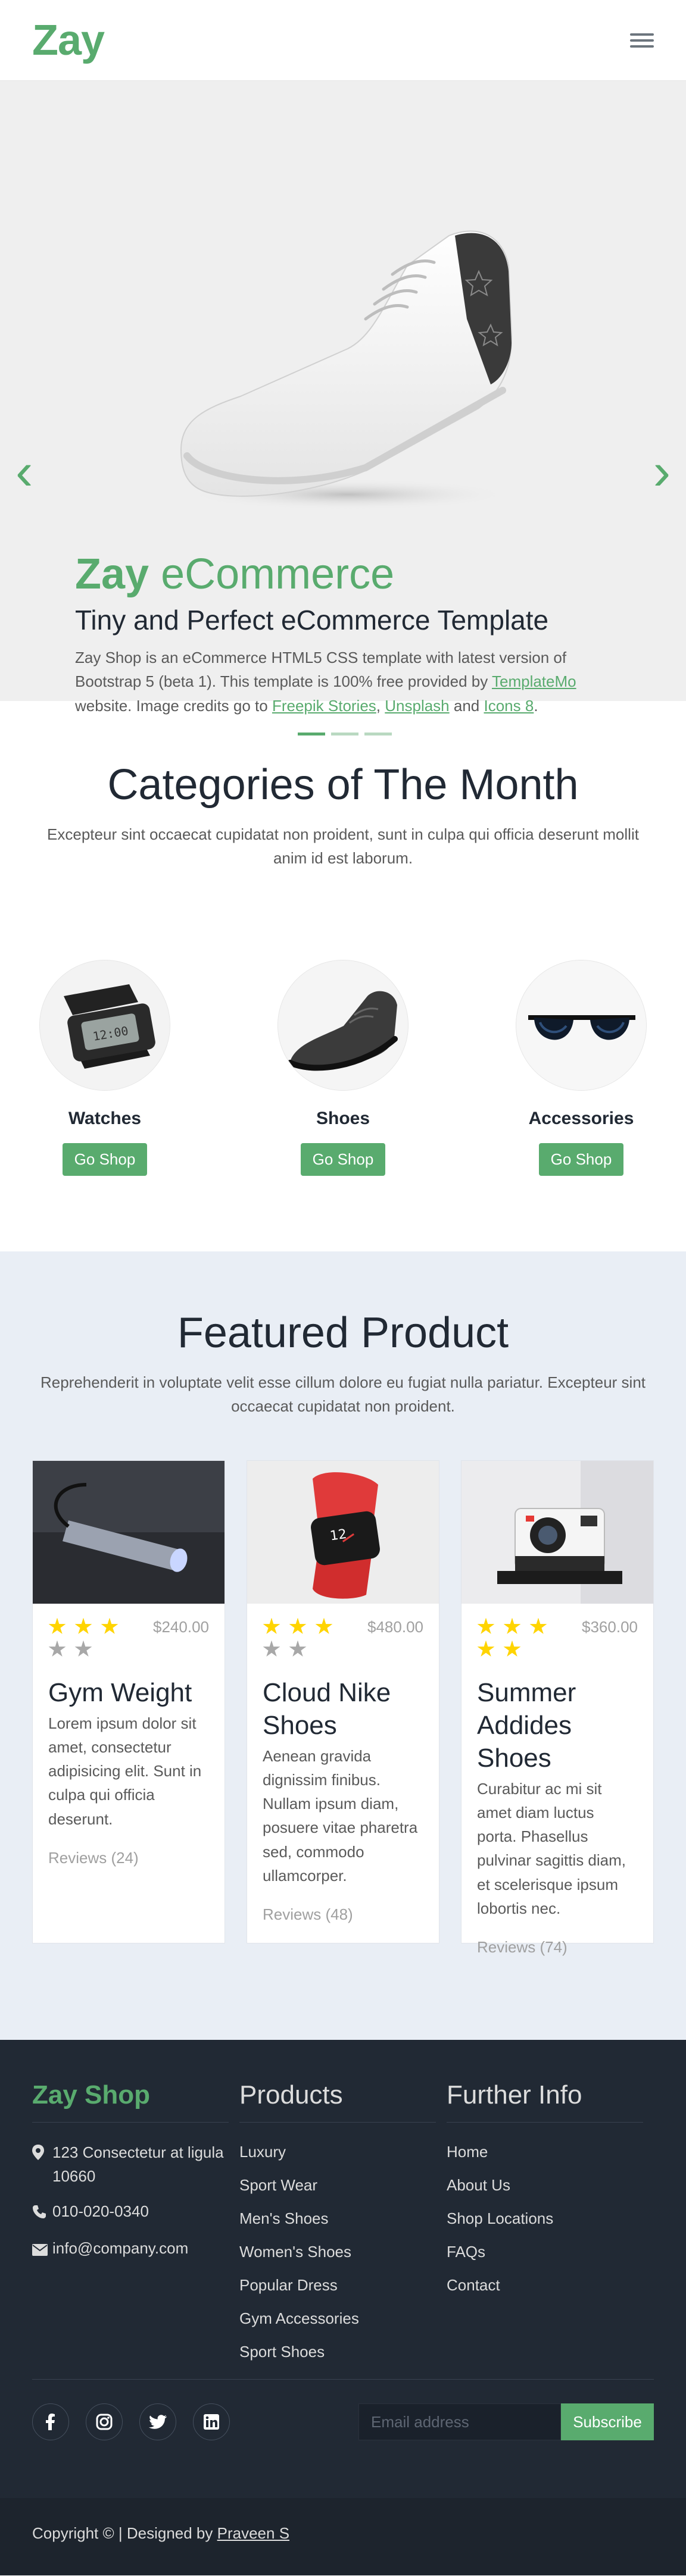  I want to click on watch-image: 12:00, so click(105, 1025).